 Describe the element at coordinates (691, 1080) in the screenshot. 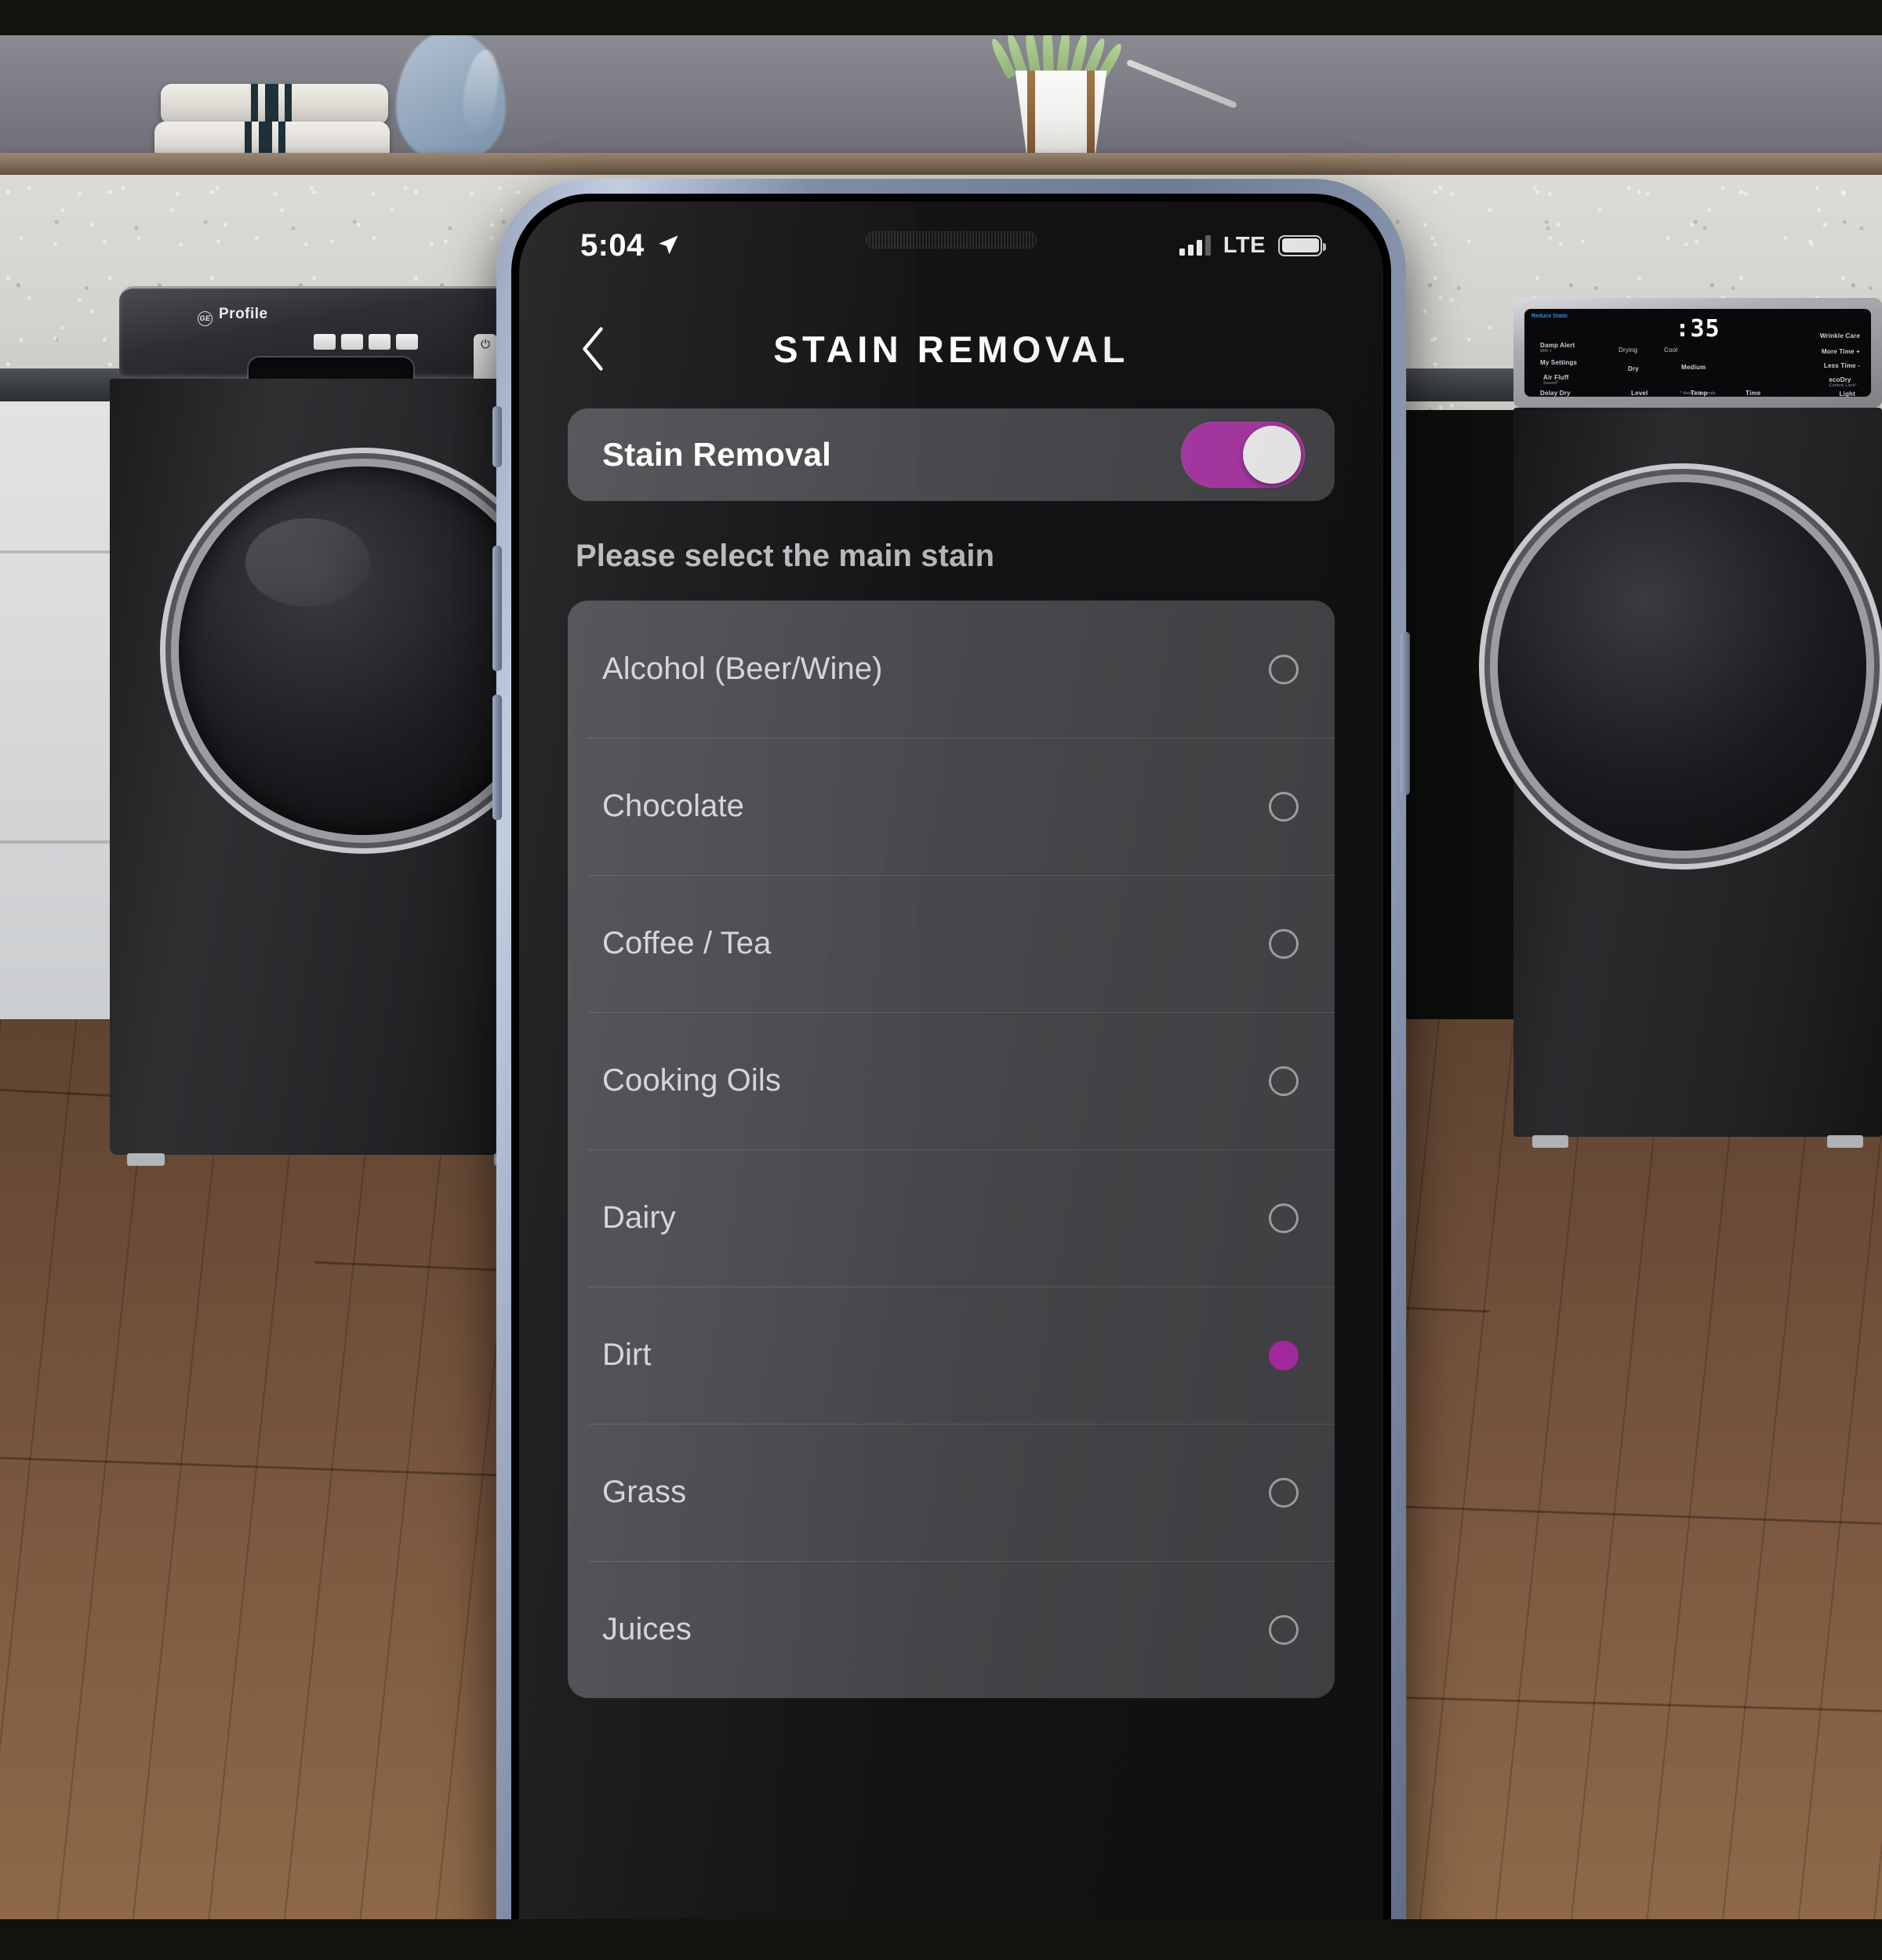

I see `list-item-label: Cooking Oils` at that location.